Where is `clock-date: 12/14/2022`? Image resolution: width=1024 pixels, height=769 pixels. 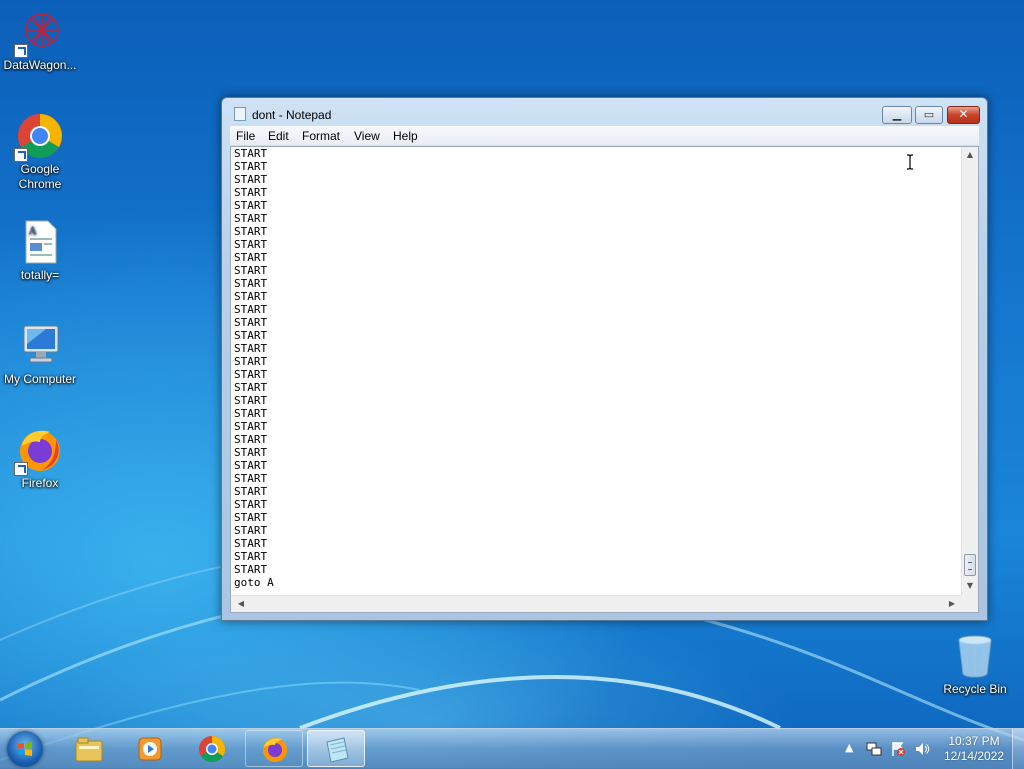
clock-date: 12/14/2022 is located at coordinates (974, 756).